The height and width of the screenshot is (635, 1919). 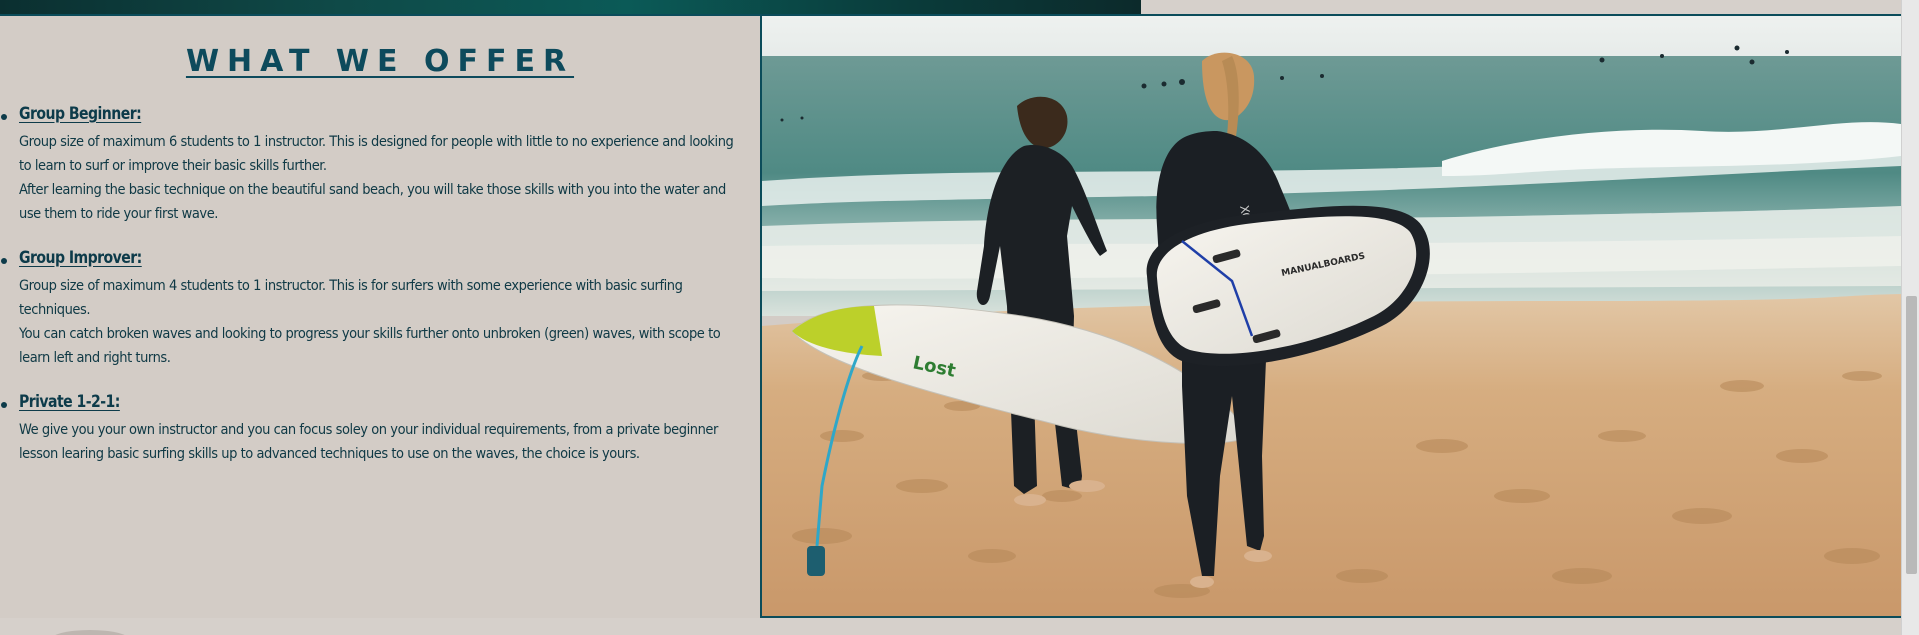 I want to click on offer-item-title: Group Beginner:, so click(x=80, y=114).